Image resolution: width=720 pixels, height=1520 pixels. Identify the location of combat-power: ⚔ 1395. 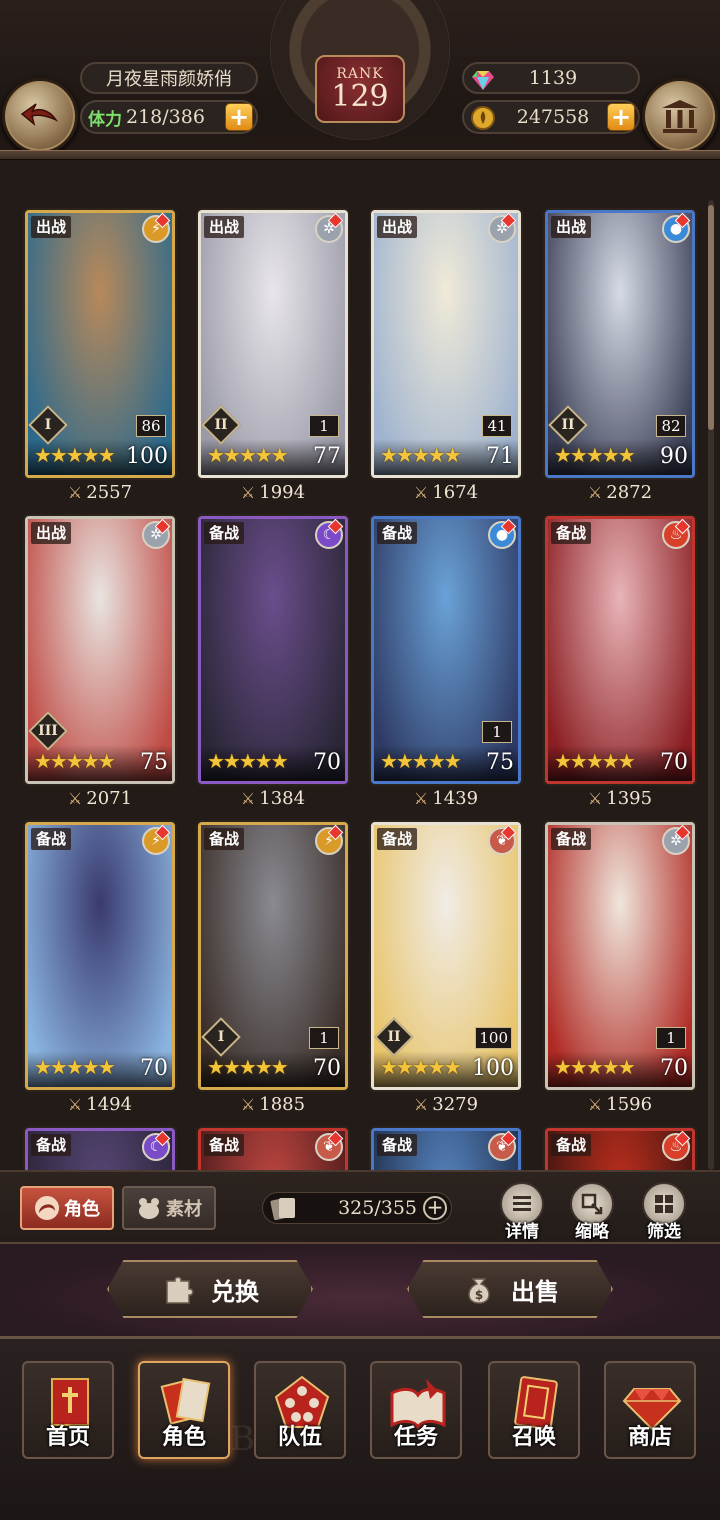
(620, 801).